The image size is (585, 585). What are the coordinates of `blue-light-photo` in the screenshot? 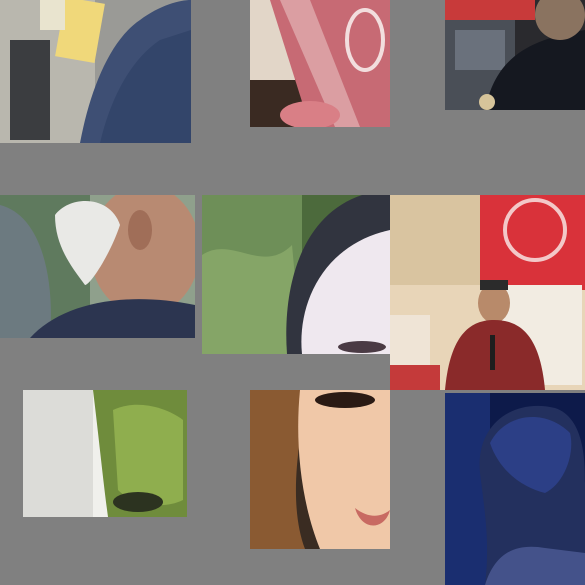 It's located at (515, 489).